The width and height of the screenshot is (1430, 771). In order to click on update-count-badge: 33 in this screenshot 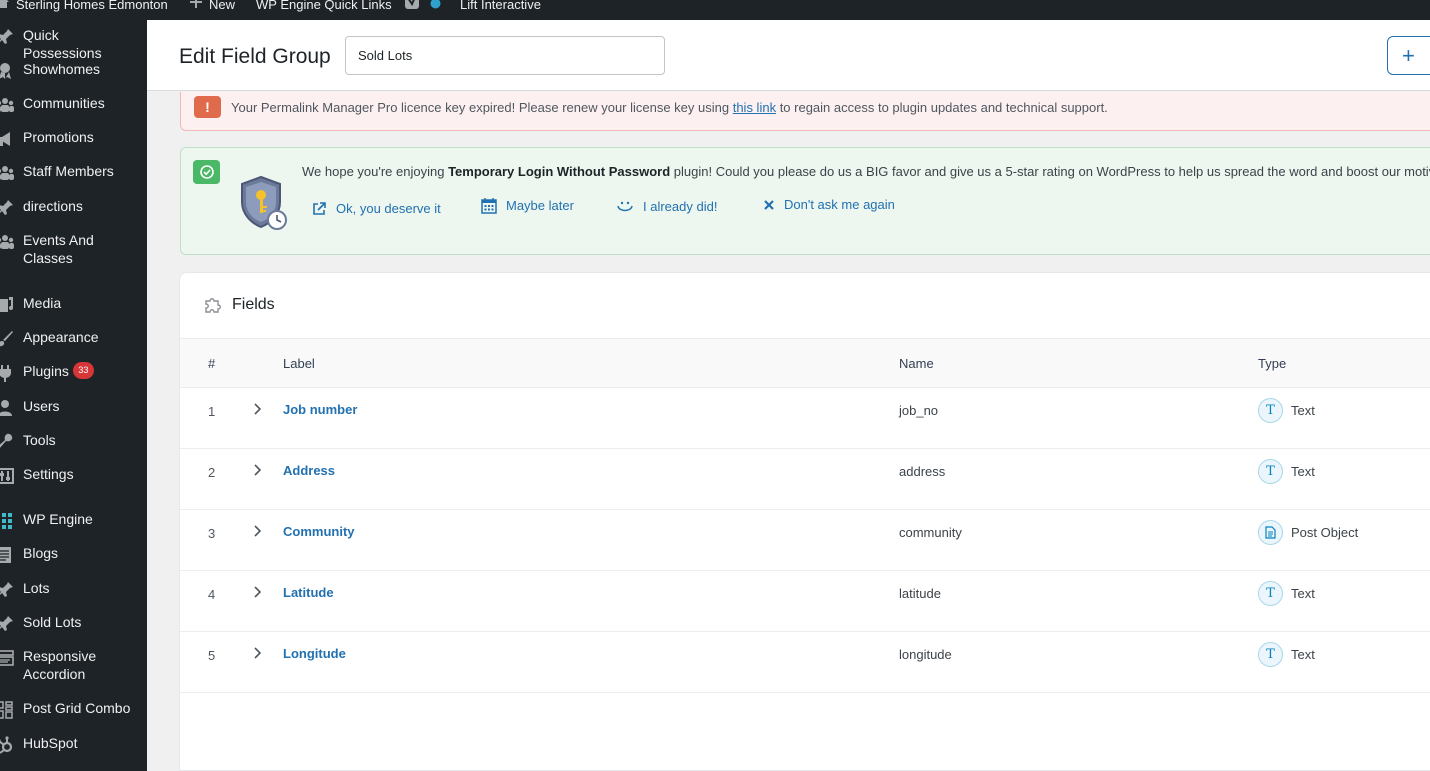, I will do `click(83, 370)`.